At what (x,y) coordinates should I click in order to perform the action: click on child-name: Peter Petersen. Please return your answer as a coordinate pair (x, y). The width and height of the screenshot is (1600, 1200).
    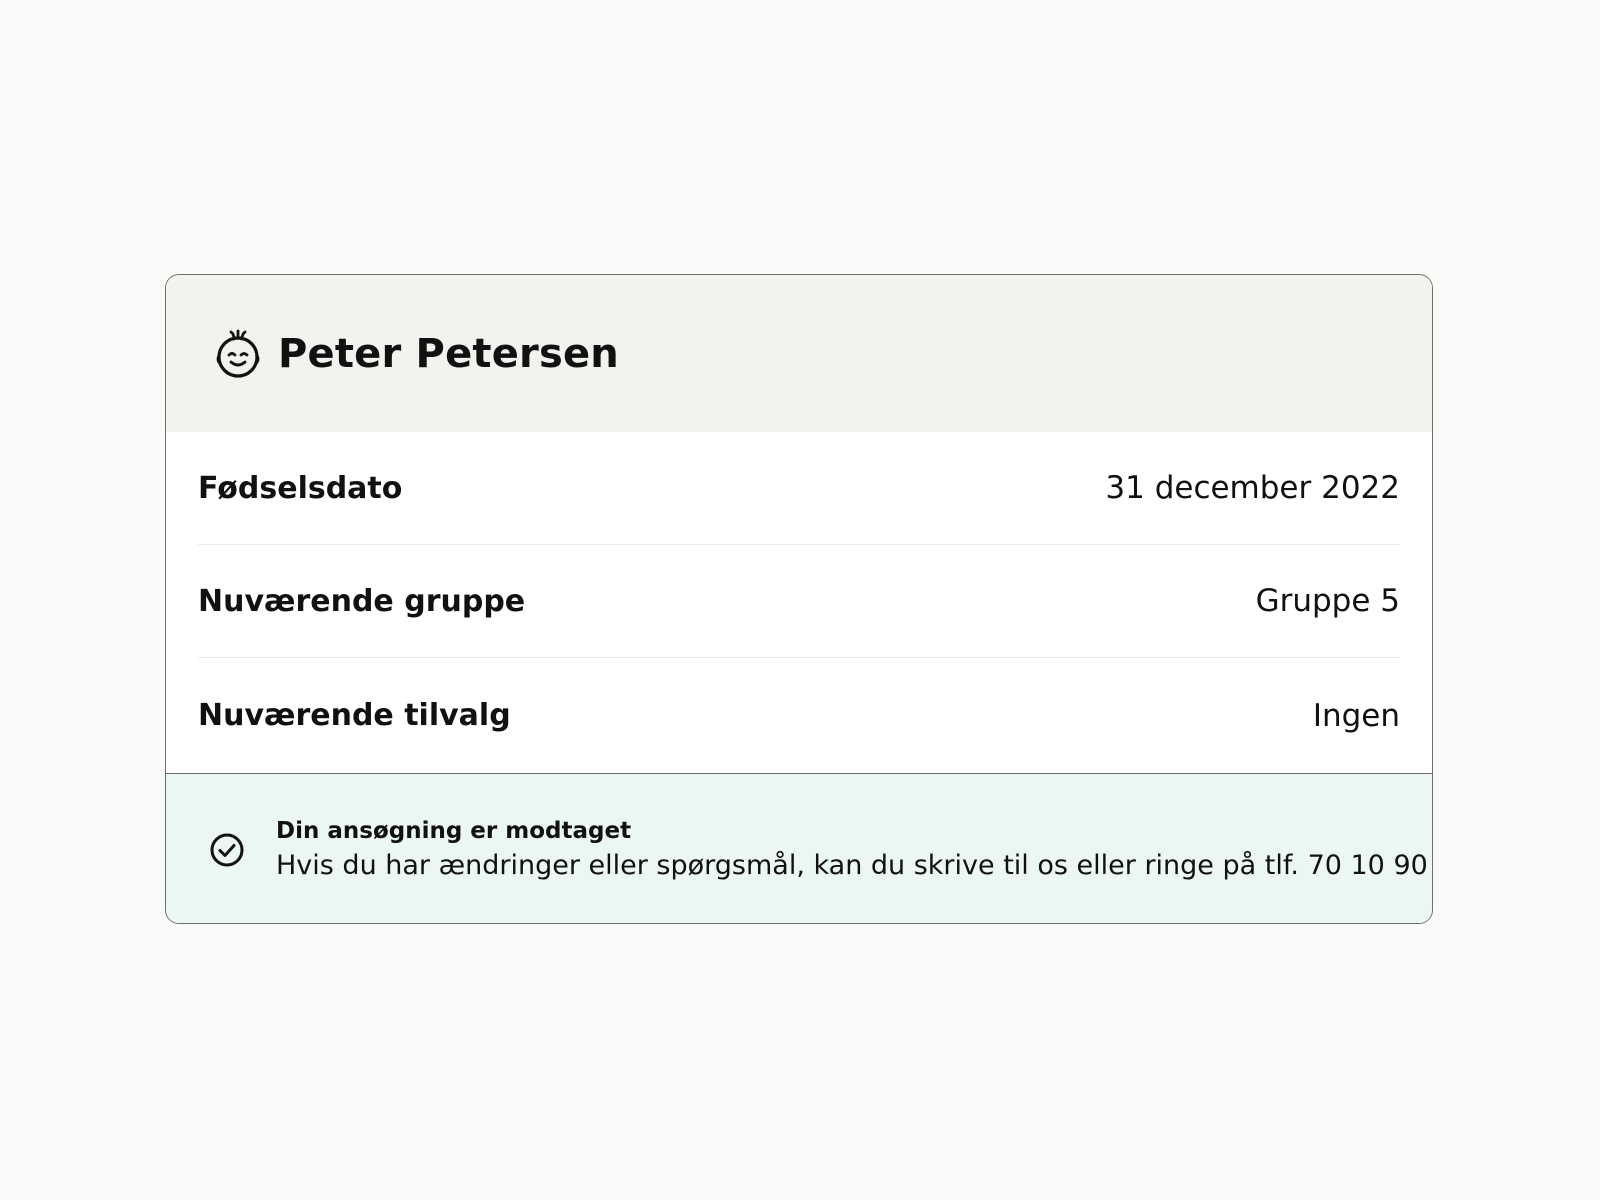
    Looking at the image, I should click on (448, 353).